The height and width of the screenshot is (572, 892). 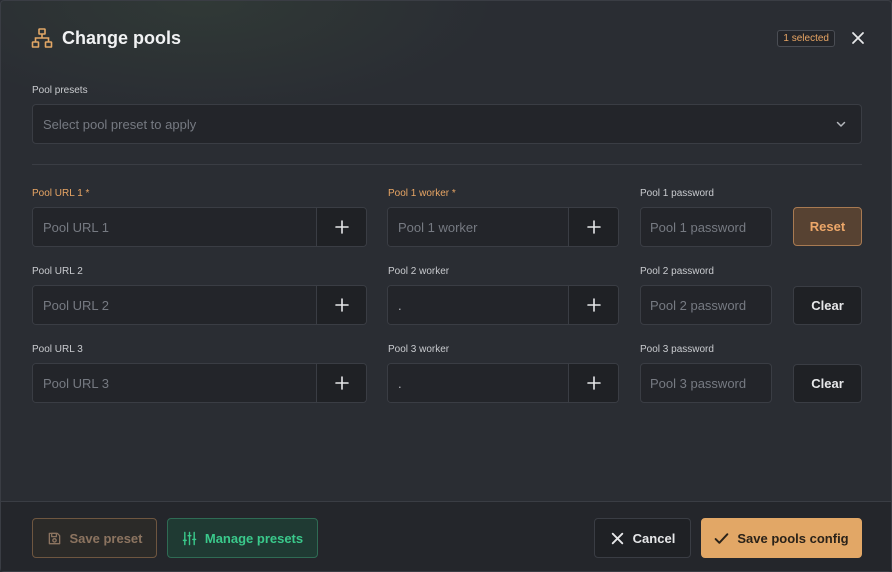 What do you see at coordinates (706, 227) in the screenshot?
I see `pool-1-password-input: Pool 1 password` at bounding box center [706, 227].